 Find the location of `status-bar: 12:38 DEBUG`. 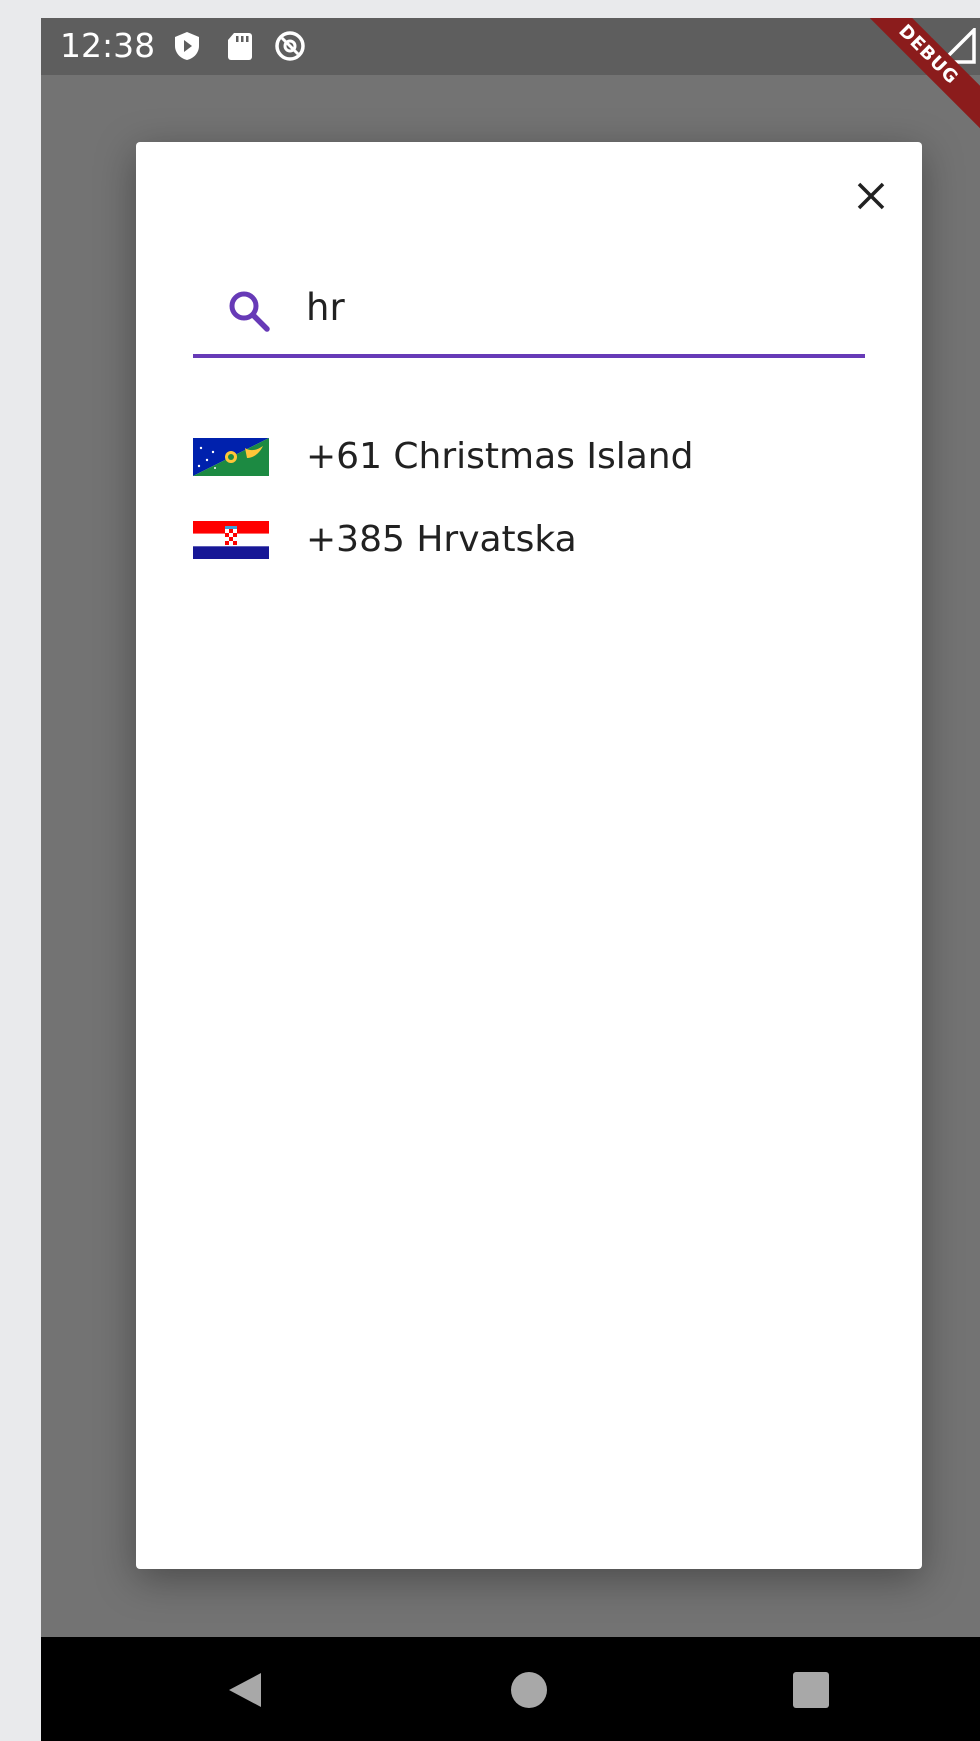

status-bar: 12:38 DEBUG is located at coordinates (510, 81).